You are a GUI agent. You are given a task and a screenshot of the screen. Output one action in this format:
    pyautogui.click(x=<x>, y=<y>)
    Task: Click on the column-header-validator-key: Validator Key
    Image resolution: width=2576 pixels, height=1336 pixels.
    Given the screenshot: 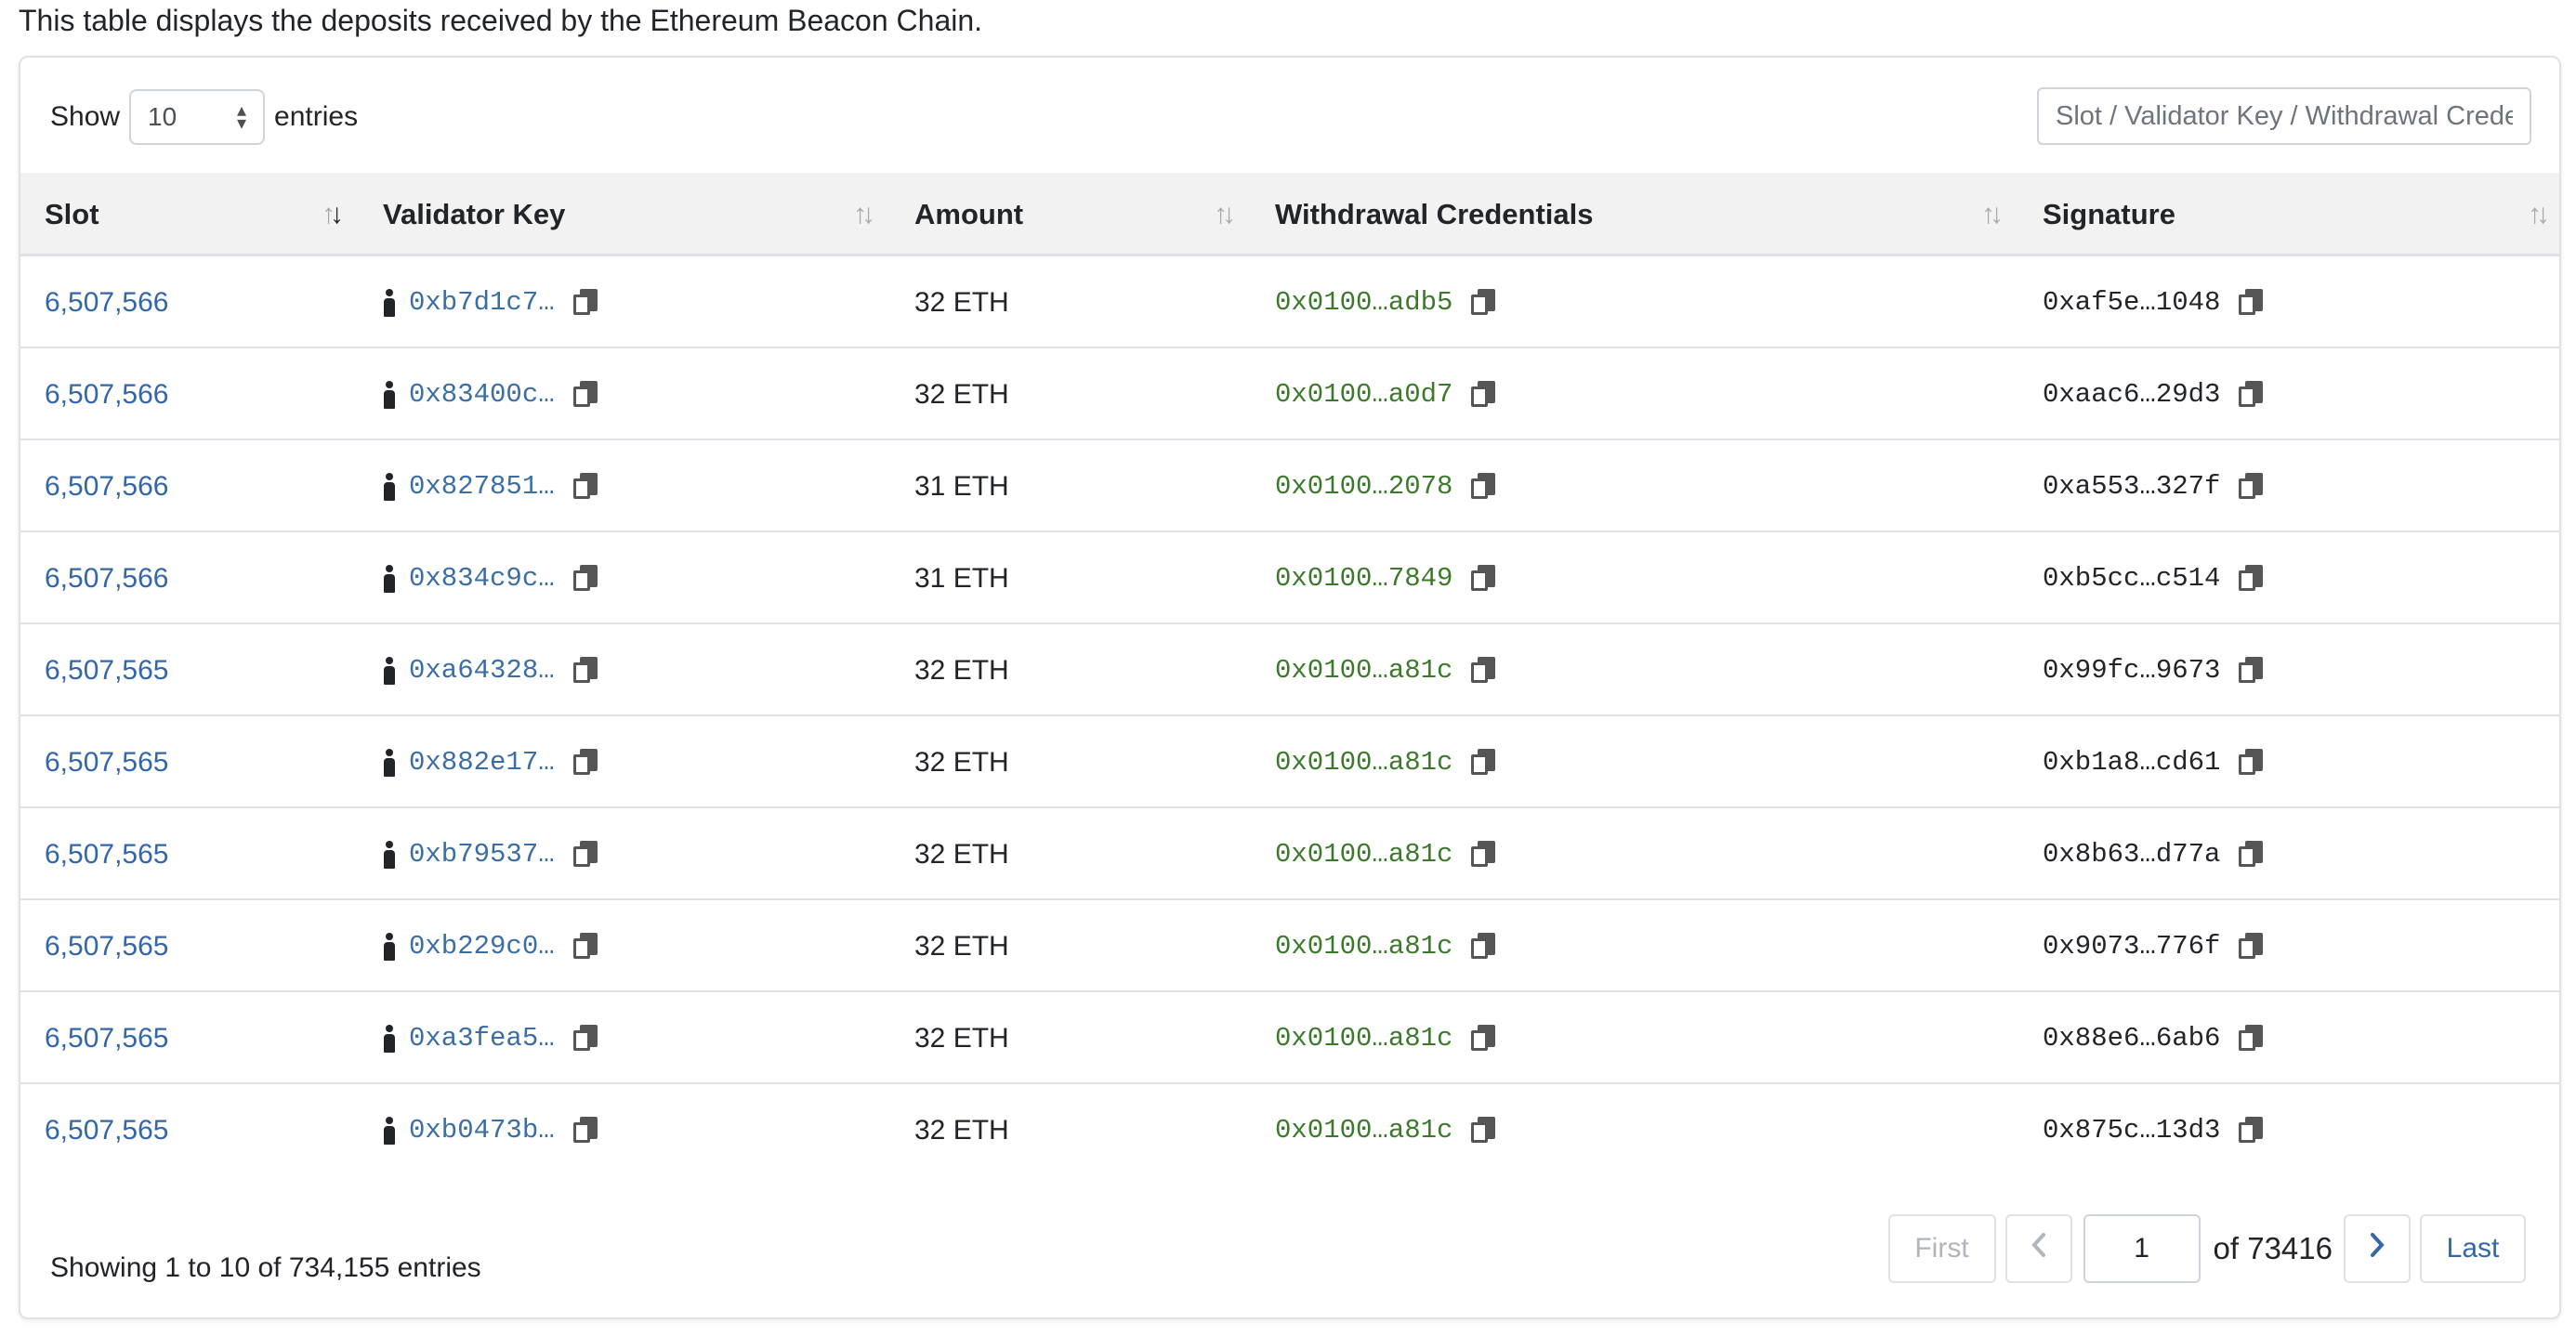 What is the action you would take?
    pyautogui.click(x=474, y=214)
    